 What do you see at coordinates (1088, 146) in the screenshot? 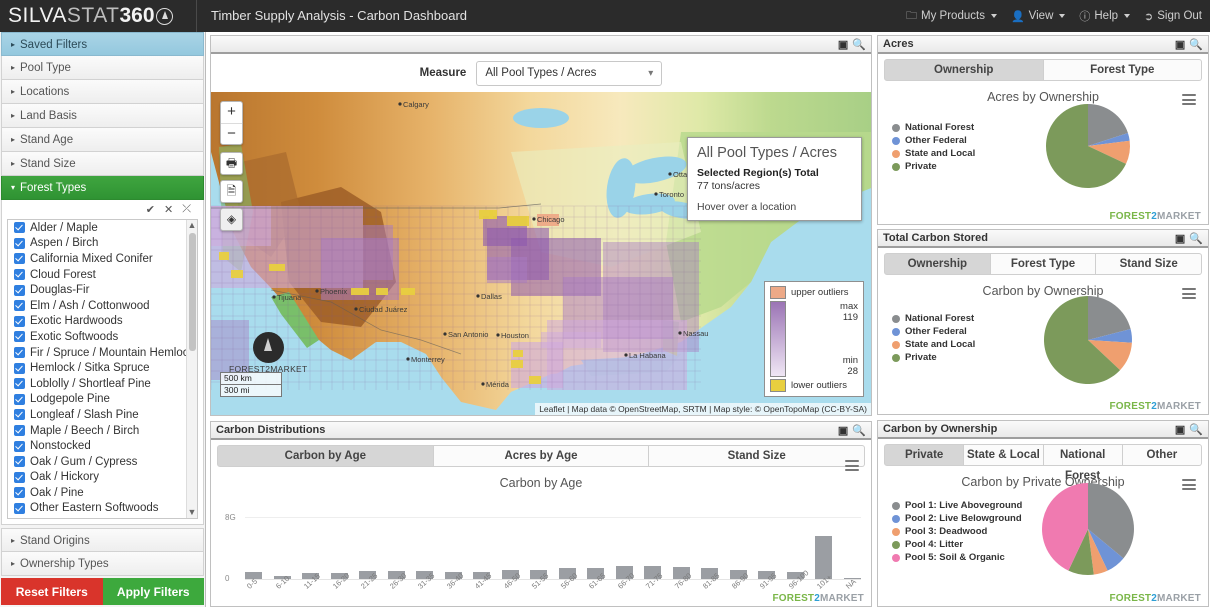
I see `acres-pie-chart` at bounding box center [1088, 146].